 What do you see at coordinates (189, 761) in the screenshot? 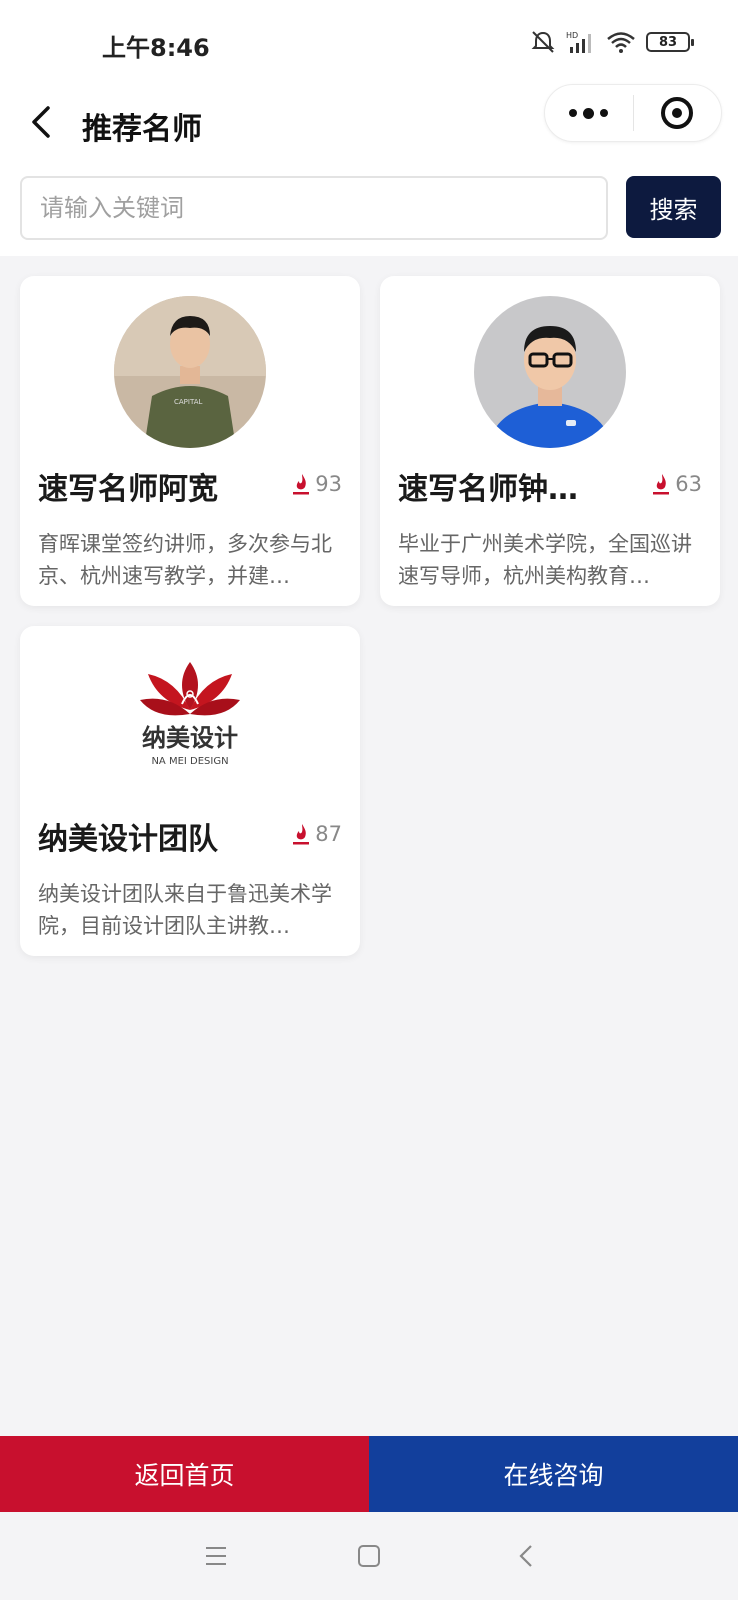
I see `logo-subtext: NA MEI DESIGN` at bounding box center [189, 761].